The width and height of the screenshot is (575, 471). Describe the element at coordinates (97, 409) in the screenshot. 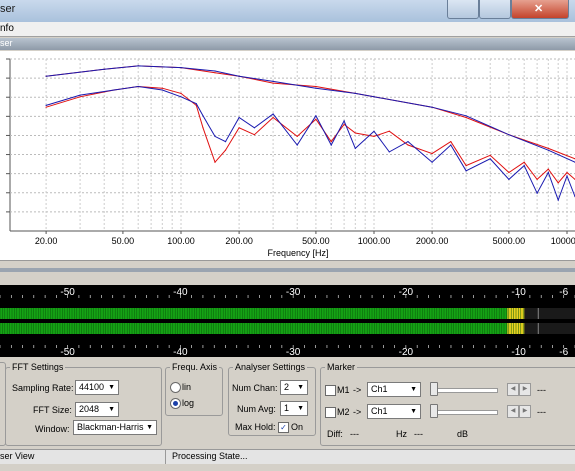

I see `fft-size-select: 2048 ▼` at that location.